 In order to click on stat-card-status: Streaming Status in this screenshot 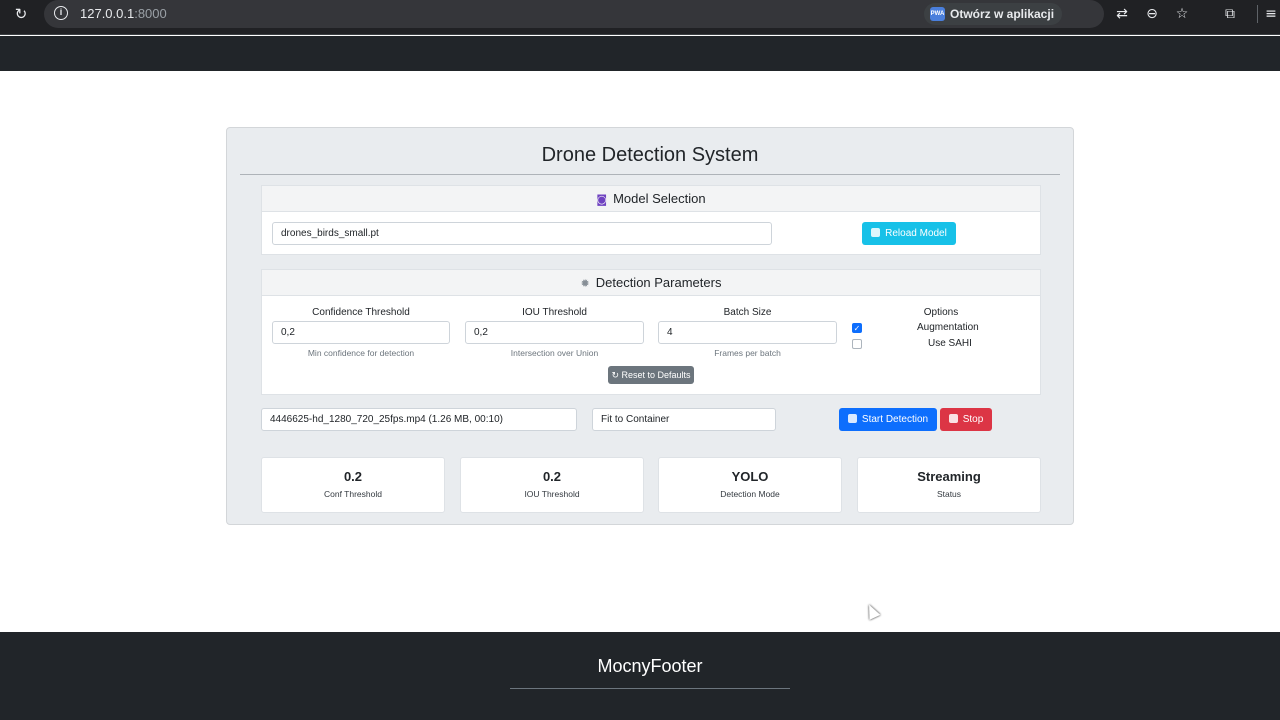, I will do `click(949, 485)`.